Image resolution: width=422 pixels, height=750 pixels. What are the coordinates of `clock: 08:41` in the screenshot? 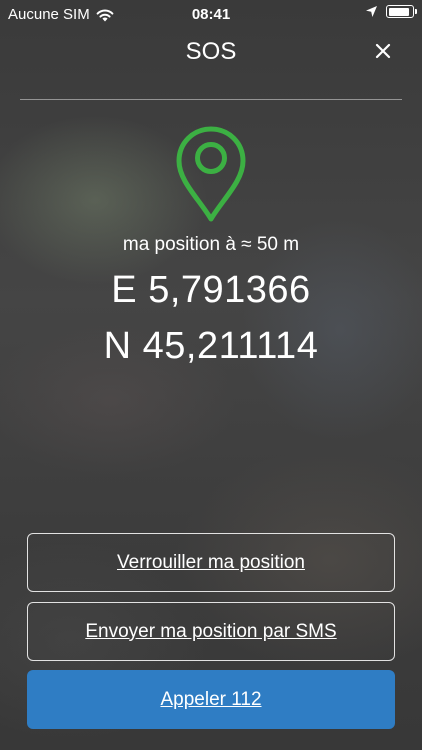 It's located at (211, 14).